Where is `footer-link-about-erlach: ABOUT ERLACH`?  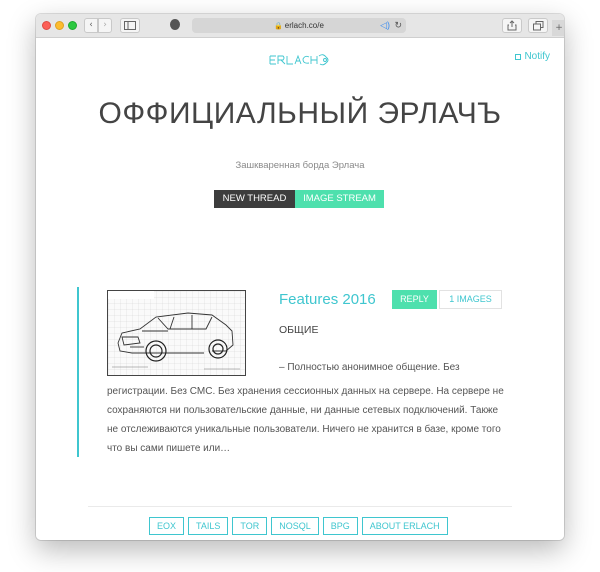 footer-link-about-erlach: ABOUT ERLACH is located at coordinates (404, 526).